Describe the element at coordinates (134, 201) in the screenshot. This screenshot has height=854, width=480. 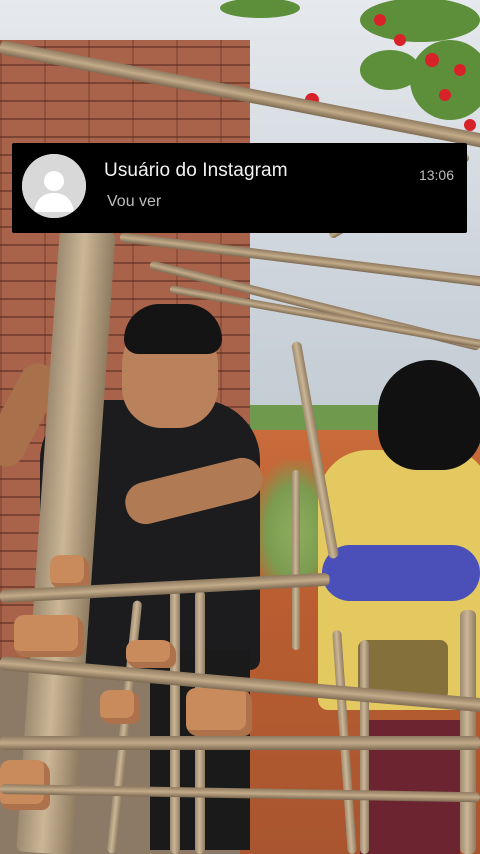
I see `message-preview: Vou ver` at that location.